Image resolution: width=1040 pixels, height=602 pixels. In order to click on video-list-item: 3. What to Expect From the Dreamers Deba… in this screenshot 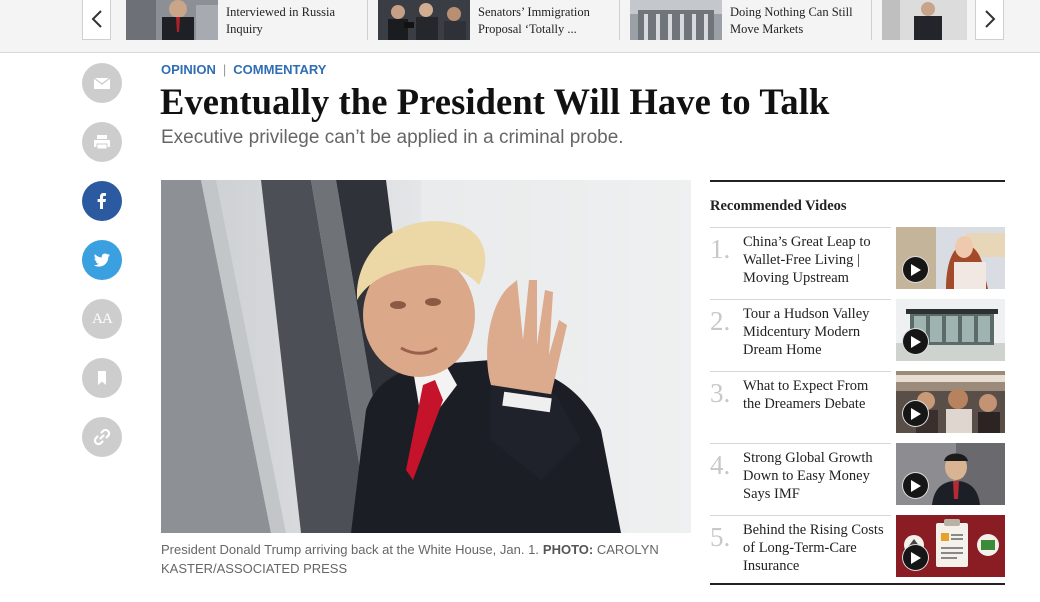, I will do `click(857, 407)`.